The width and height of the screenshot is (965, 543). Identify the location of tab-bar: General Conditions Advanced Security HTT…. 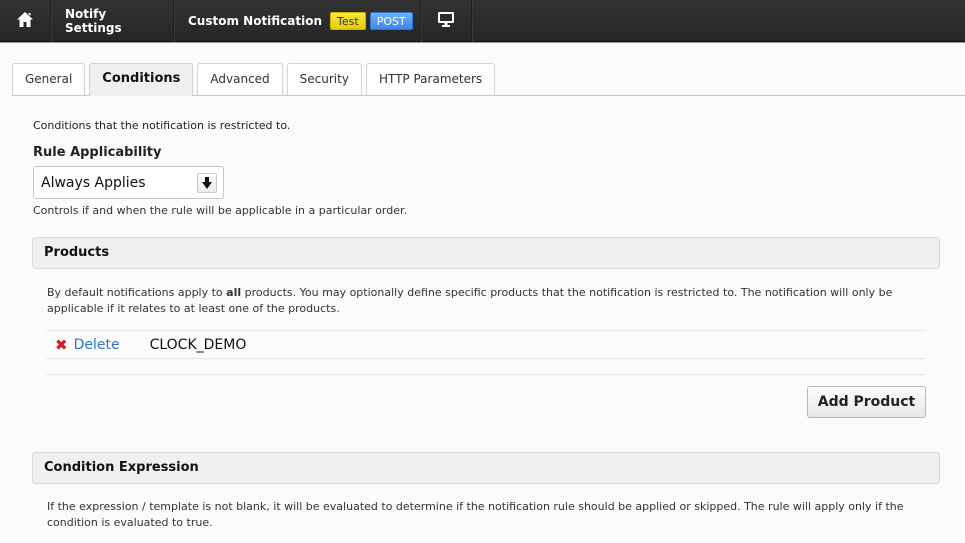
(488, 79).